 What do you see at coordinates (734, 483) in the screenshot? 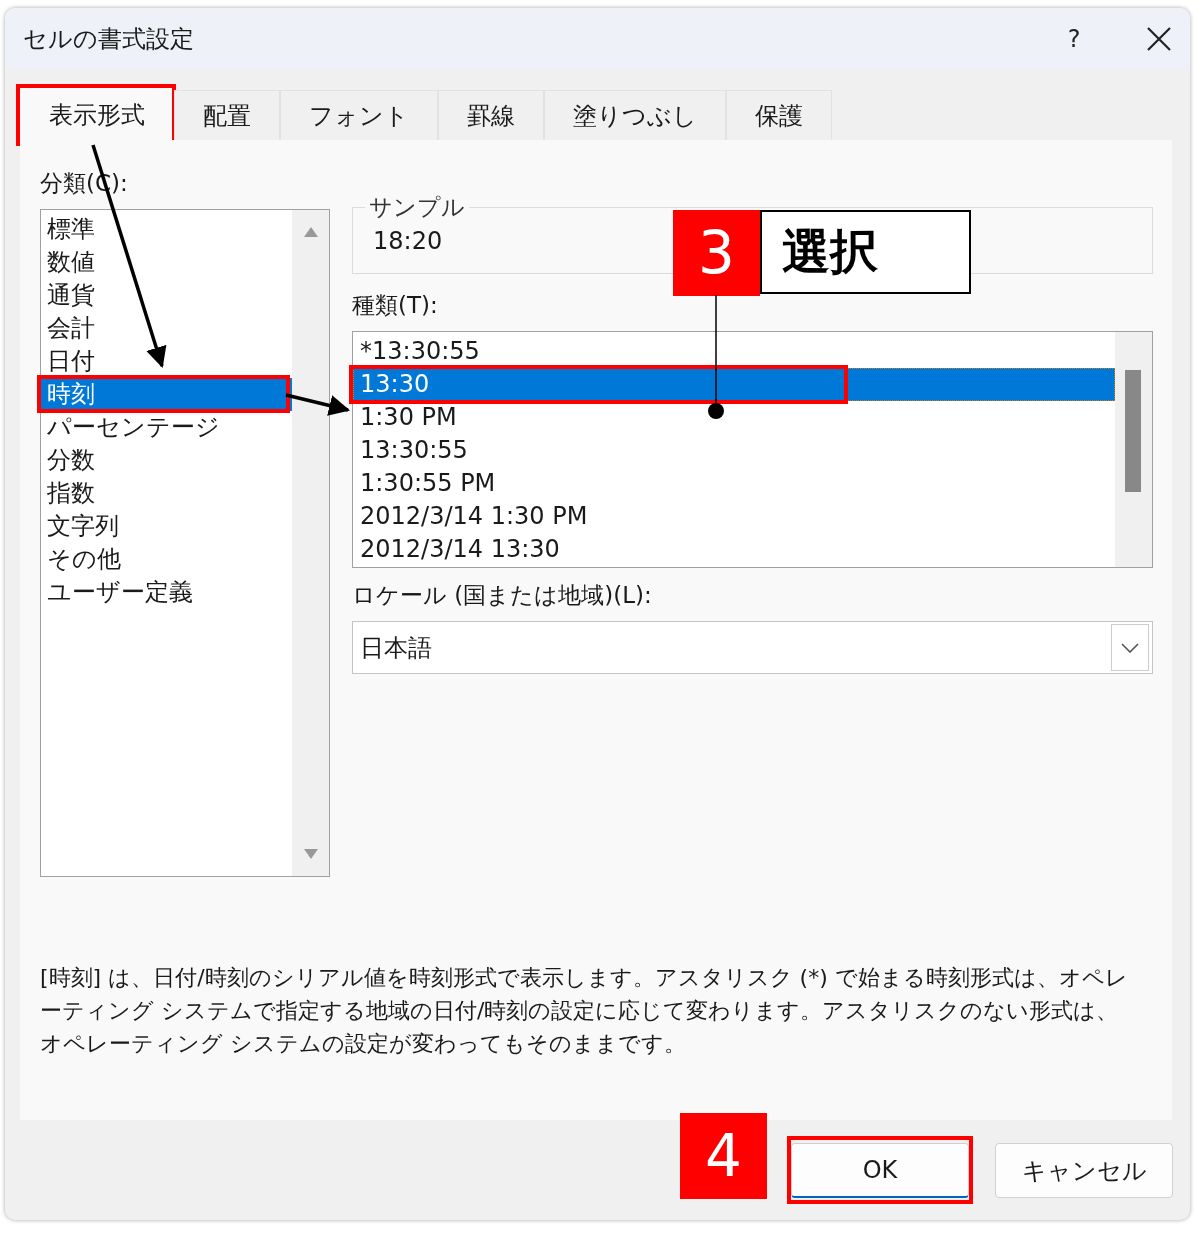
I see `type-item: 1:30:55 PM` at bounding box center [734, 483].